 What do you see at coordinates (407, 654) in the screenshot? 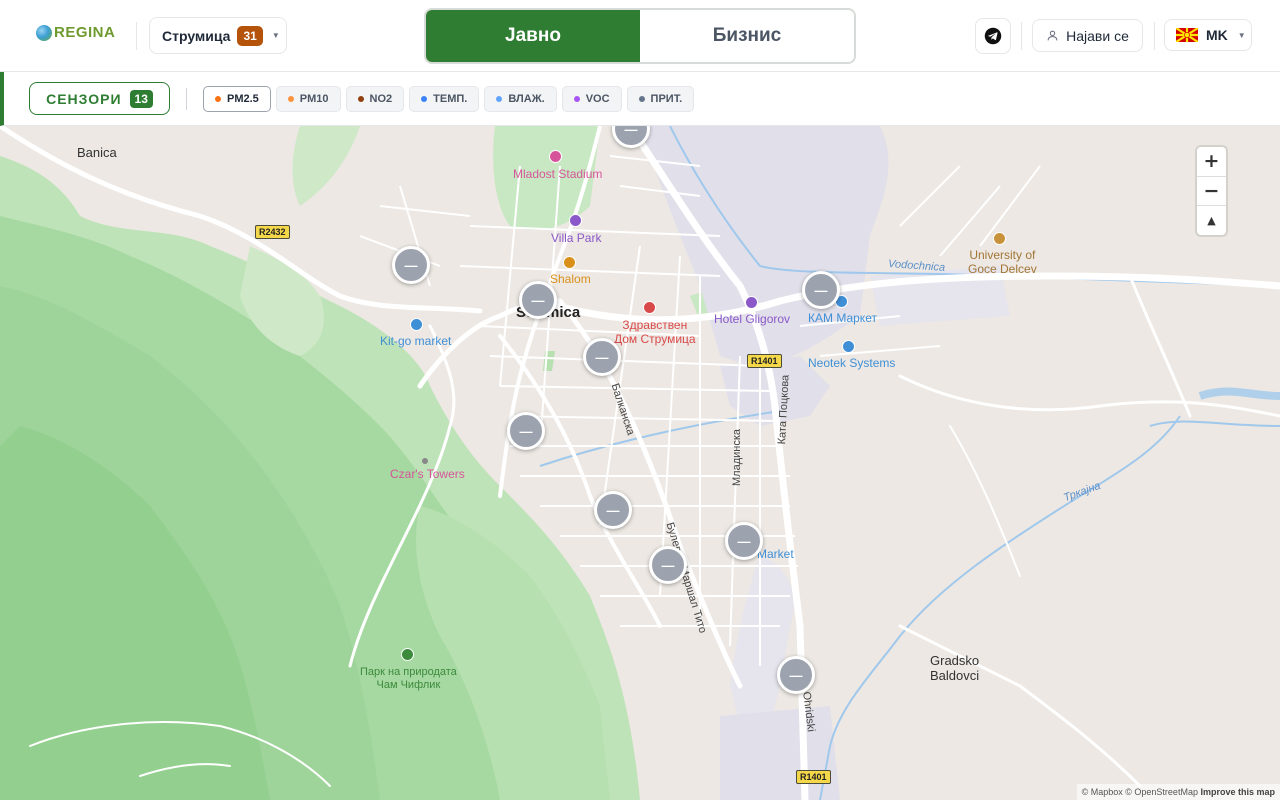
I see `park-icon` at bounding box center [407, 654].